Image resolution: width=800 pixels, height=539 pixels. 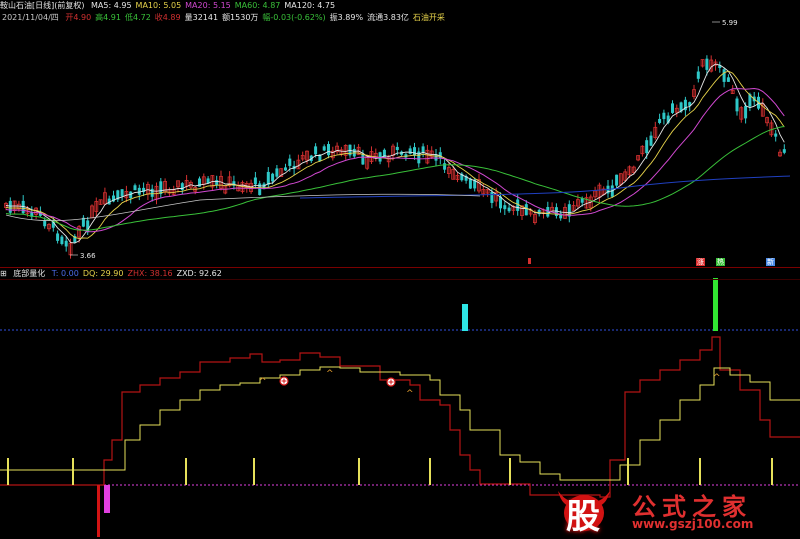 What do you see at coordinates (88, 256) in the screenshot?
I see `price-low-label: 3.66` at bounding box center [88, 256].